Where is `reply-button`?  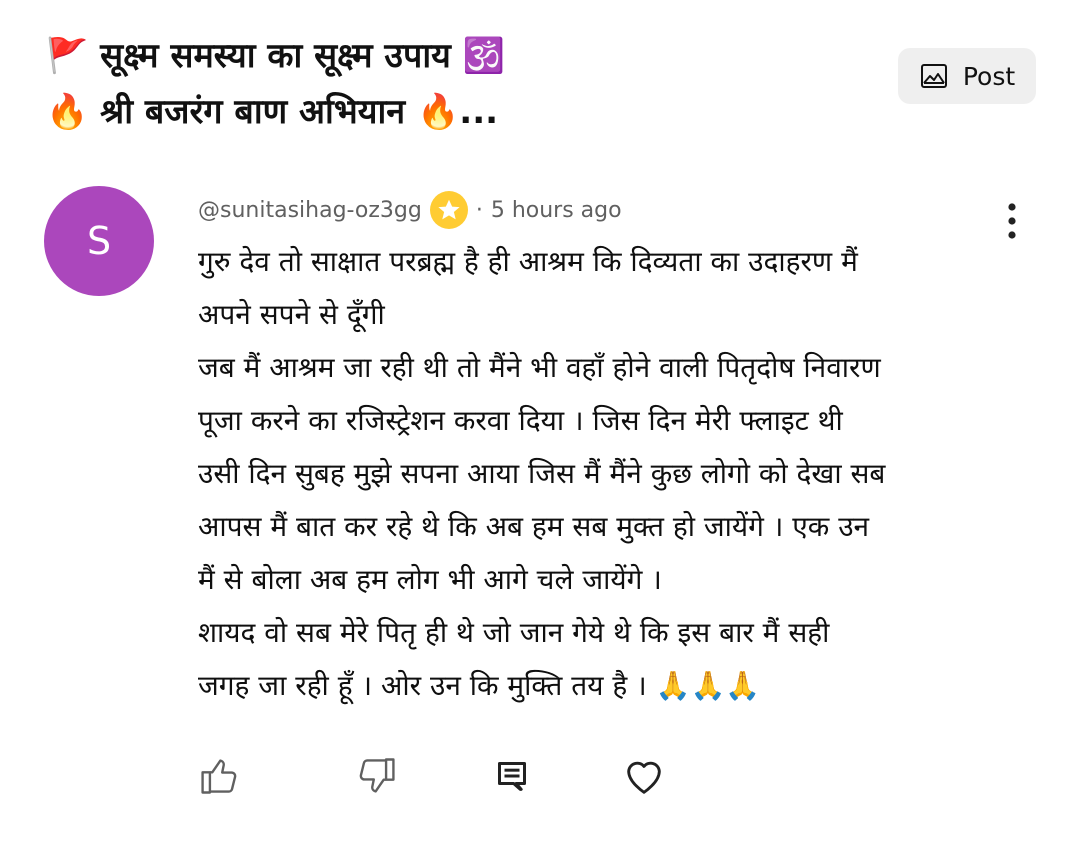
reply-button is located at coordinates (512, 776).